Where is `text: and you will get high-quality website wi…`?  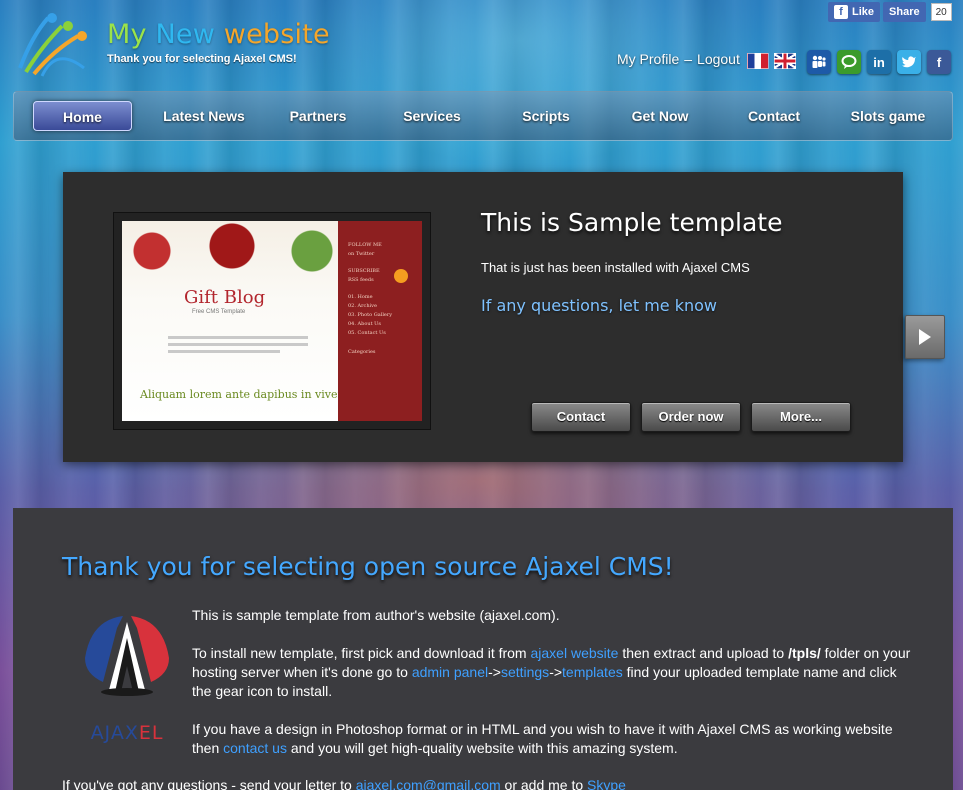
text: and you will get high-quality website wi… is located at coordinates (482, 748).